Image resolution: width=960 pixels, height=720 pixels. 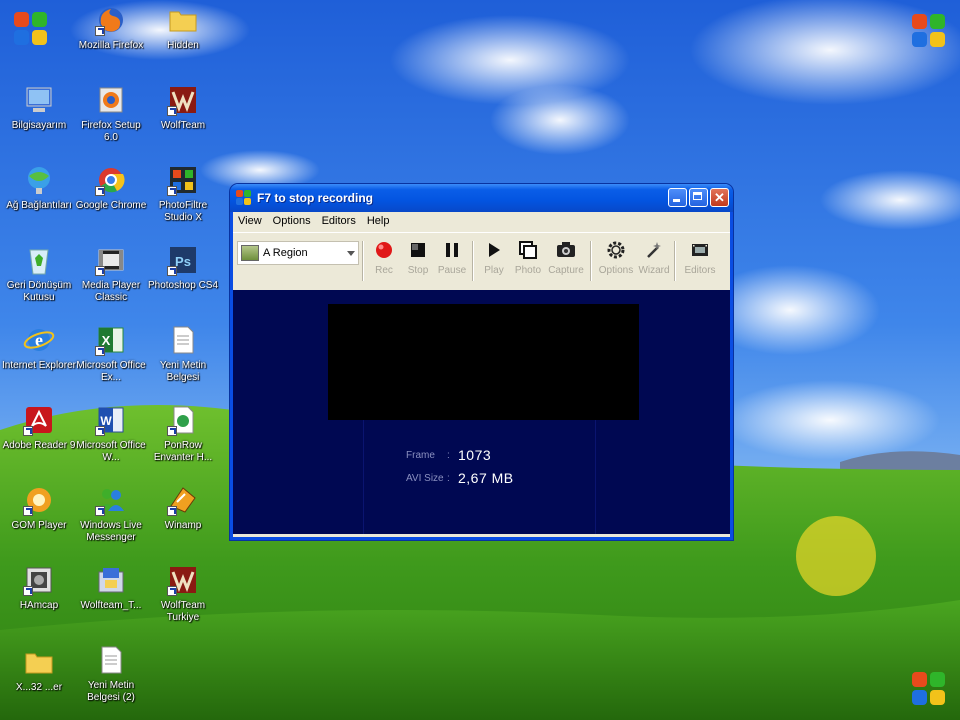 What do you see at coordinates (339, 221) in the screenshot?
I see `menu-editors: Editors` at bounding box center [339, 221].